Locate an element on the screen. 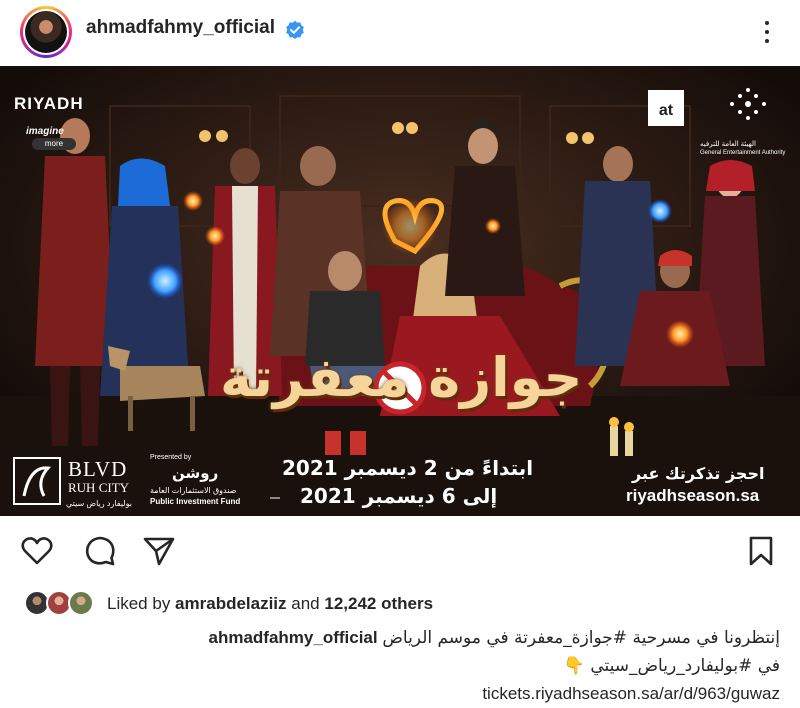  caption-username: ahmadfahmy_official is located at coordinates (293, 637).